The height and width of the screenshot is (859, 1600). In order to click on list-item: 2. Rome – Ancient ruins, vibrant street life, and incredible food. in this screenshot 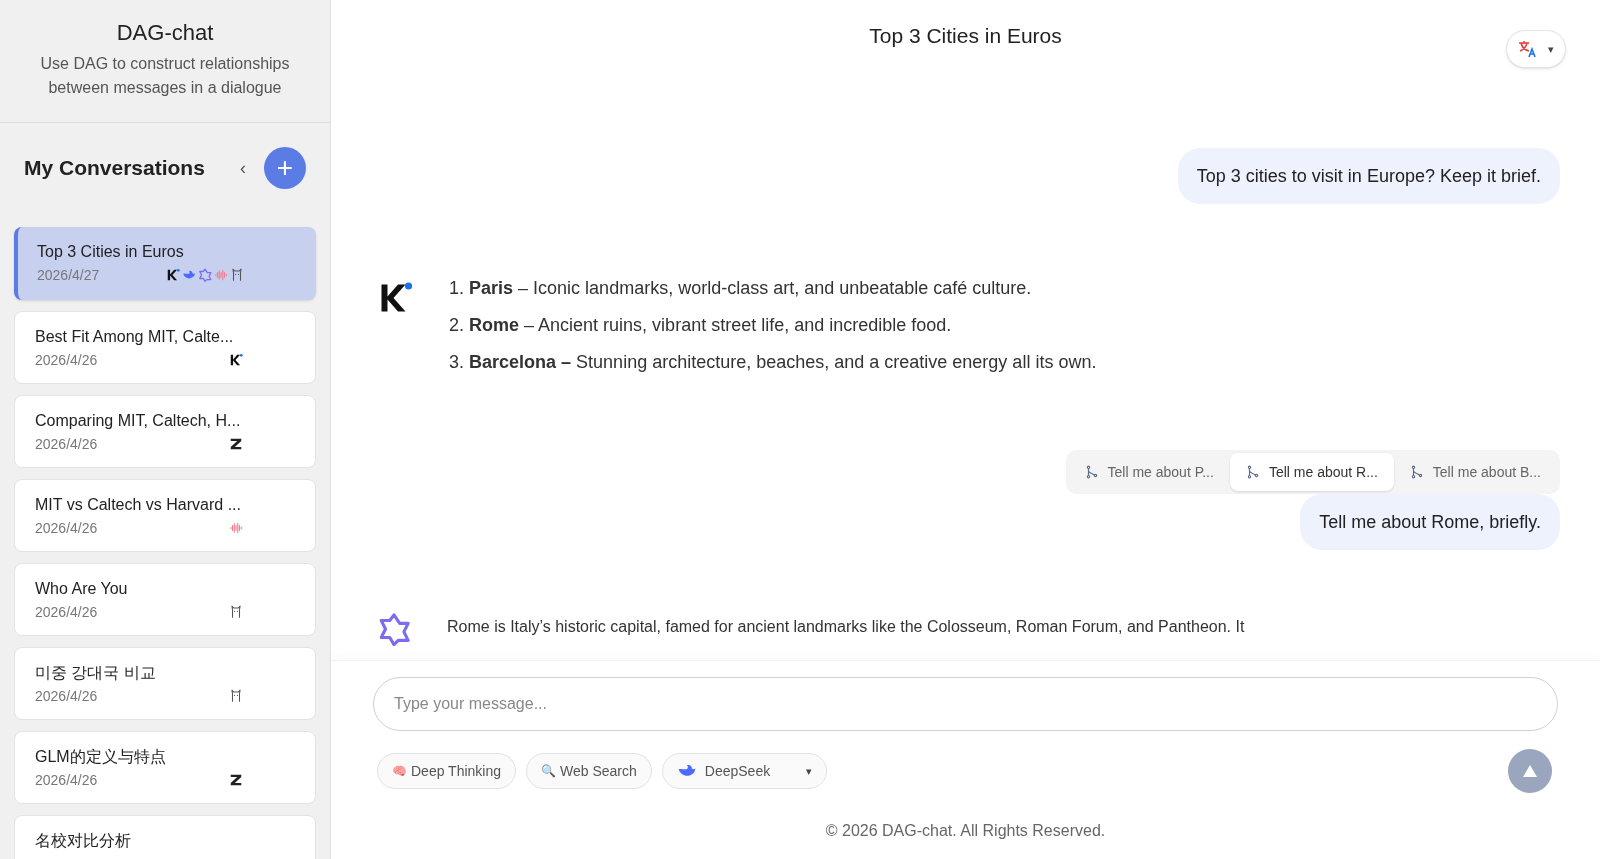, I will do `click(701, 325)`.